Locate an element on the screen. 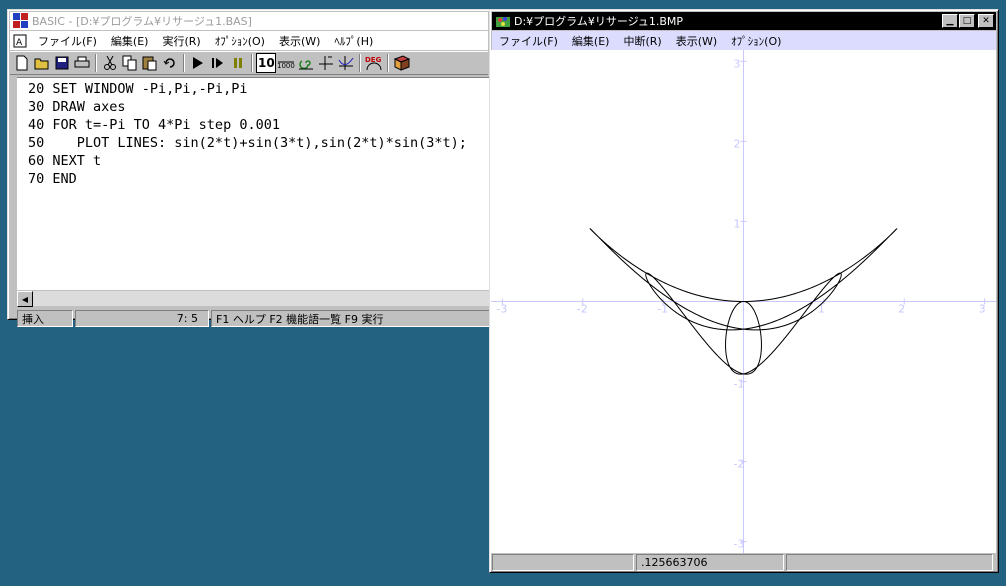 The width and height of the screenshot is (1006, 586). line-number-icon-label: 10 is located at coordinates (266, 63).